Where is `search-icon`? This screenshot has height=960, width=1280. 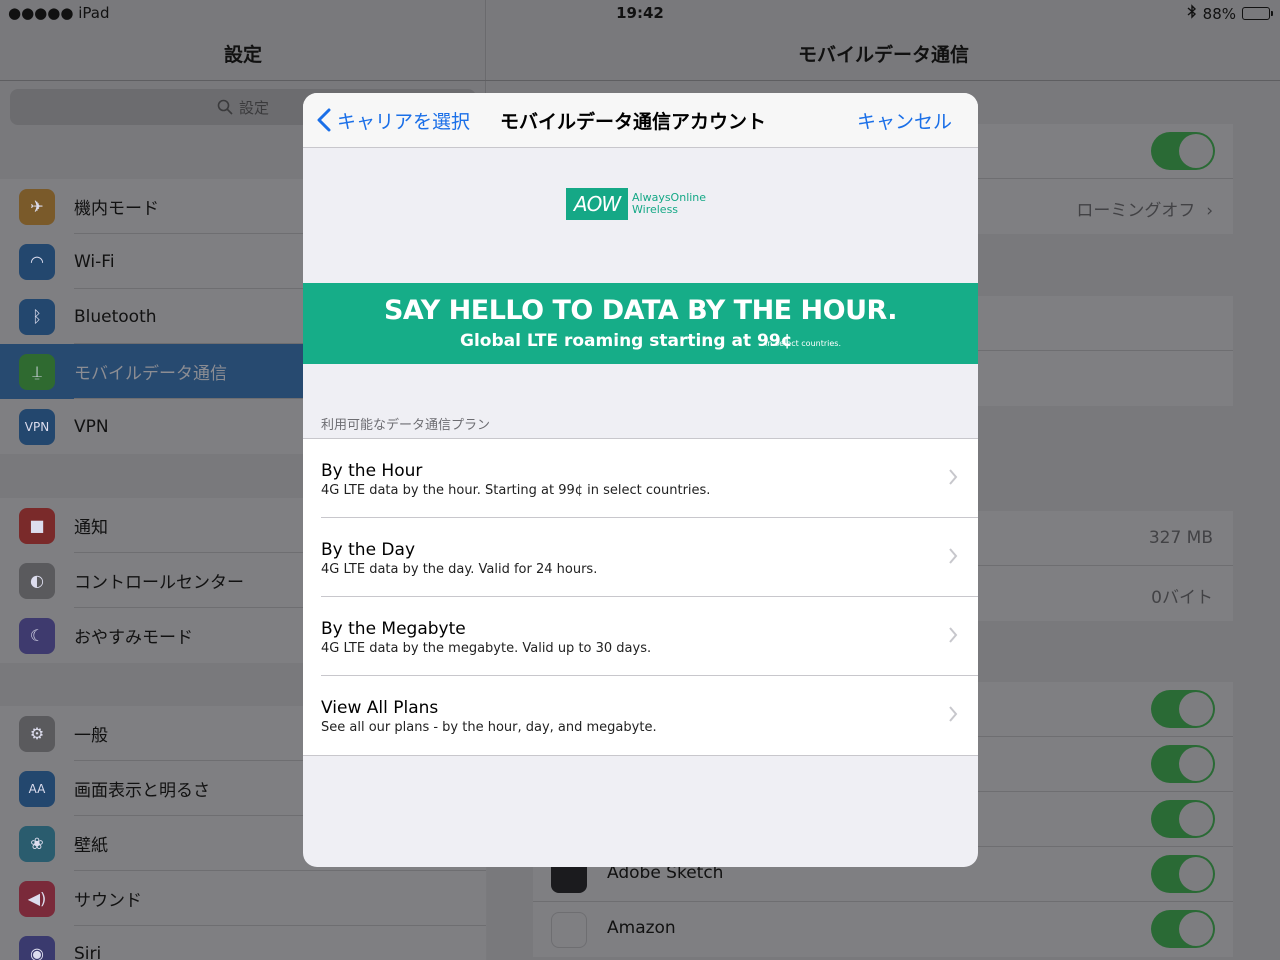 search-icon is located at coordinates (225, 107).